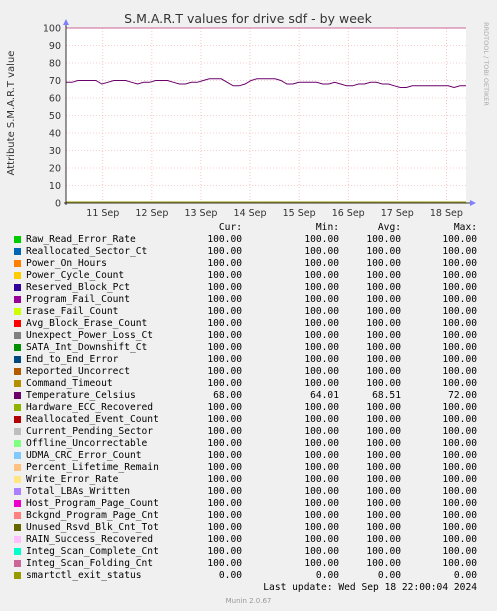 The height and width of the screenshot is (611, 497). Describe the element at coordinates (248, 312) in the screenshot. I see `legend-row: Erase_Fail_Count 100.00 100.00 100.00 100.00` at that location.